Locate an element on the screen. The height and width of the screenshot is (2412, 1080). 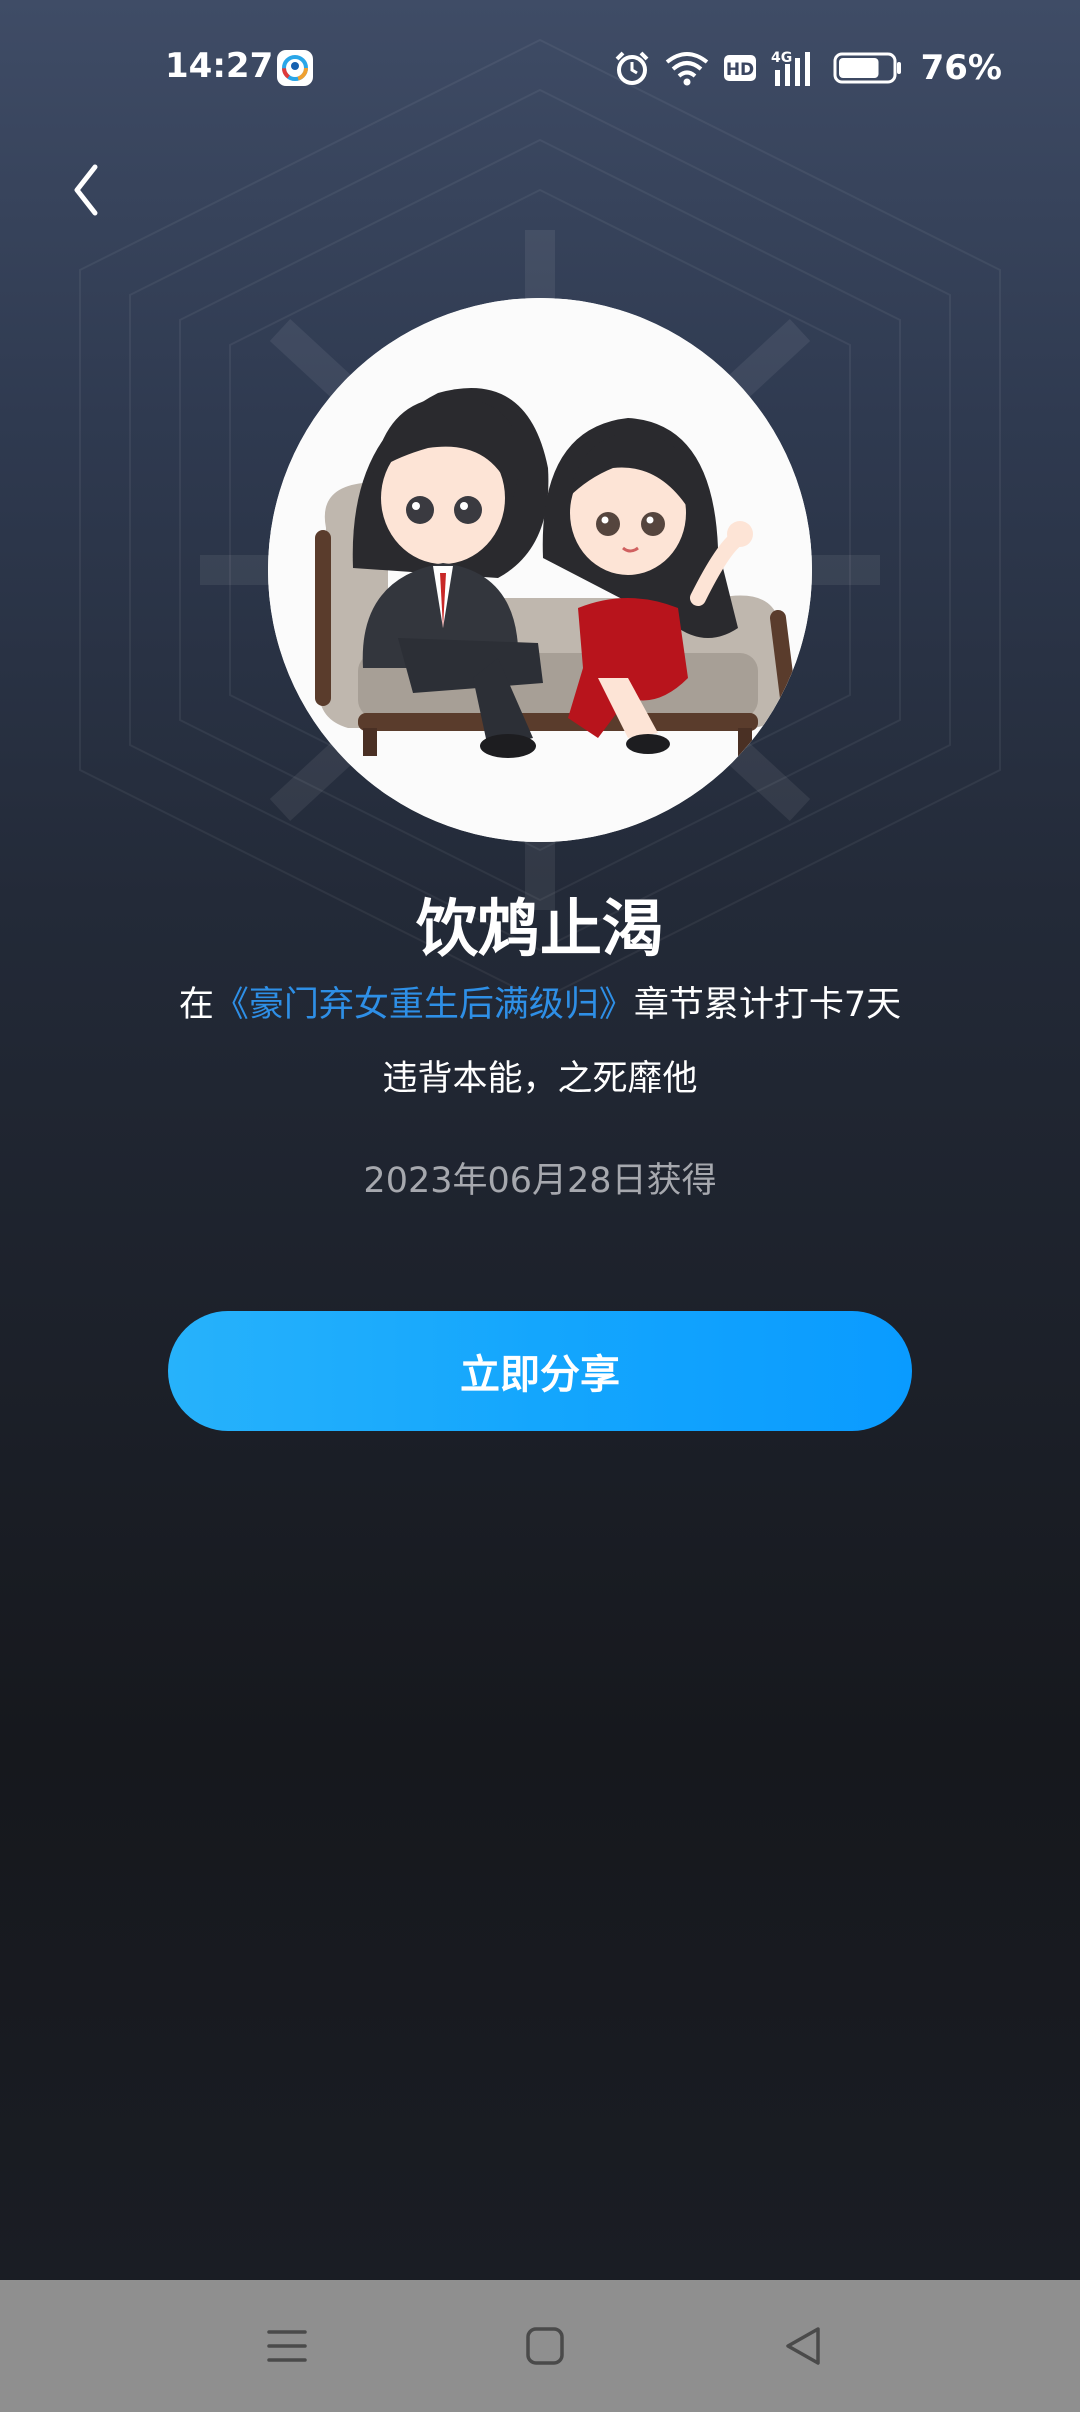
status-icons: HD 4G 76% is located at coordinates (807, 68).